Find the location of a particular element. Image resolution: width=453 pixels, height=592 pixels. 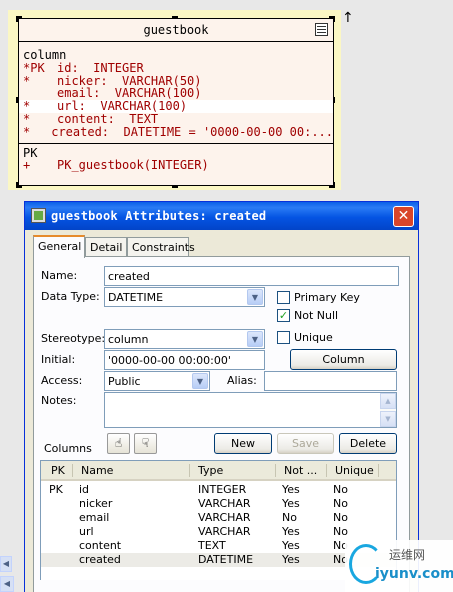

table-row: PK id INTEGER Yes No is located at coordinates (218, 490).